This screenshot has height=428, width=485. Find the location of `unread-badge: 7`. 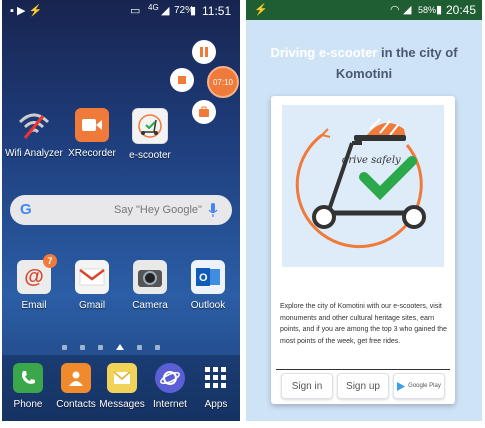

unread-badge: 7 is located at coordinates (50, 261).